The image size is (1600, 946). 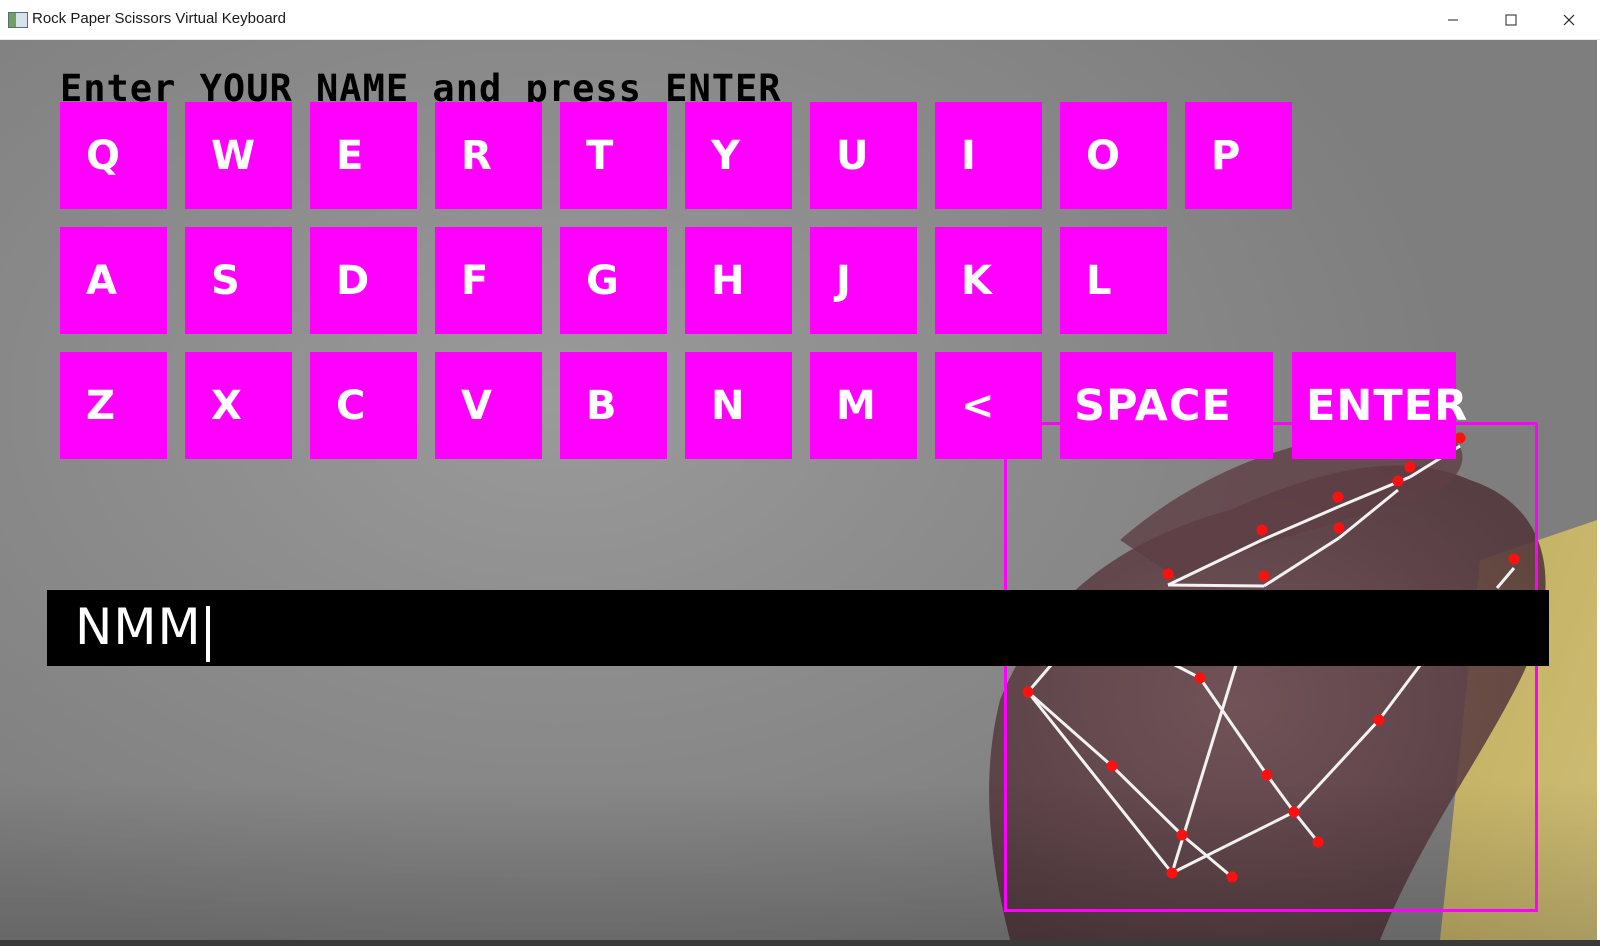 What do you see at coordinates (208, 634) in the screenshot?
I see `text-cursor` at bounding box center [208, 634].